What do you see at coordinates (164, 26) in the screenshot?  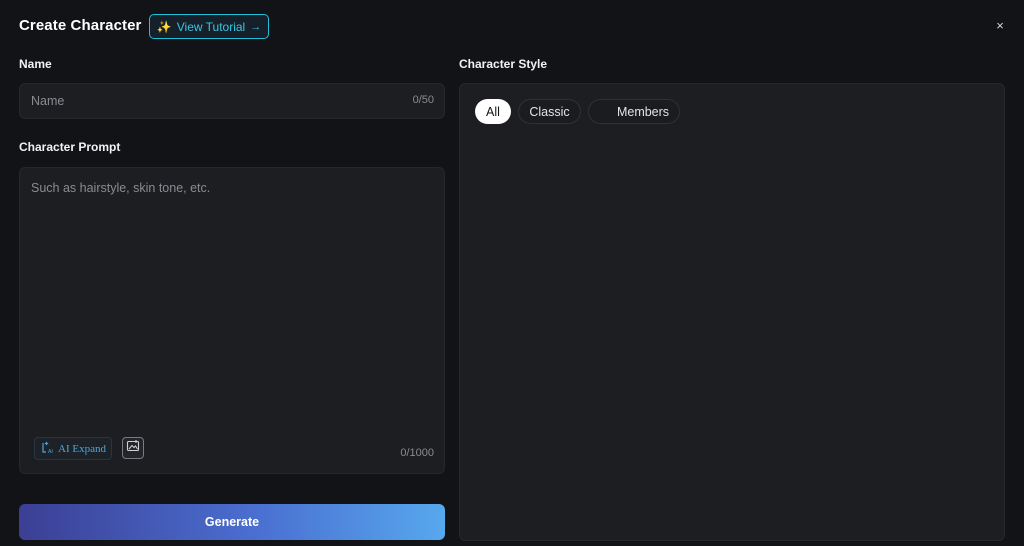 I see `sparkle-icon: ✨` at bounding box center [164, 26].